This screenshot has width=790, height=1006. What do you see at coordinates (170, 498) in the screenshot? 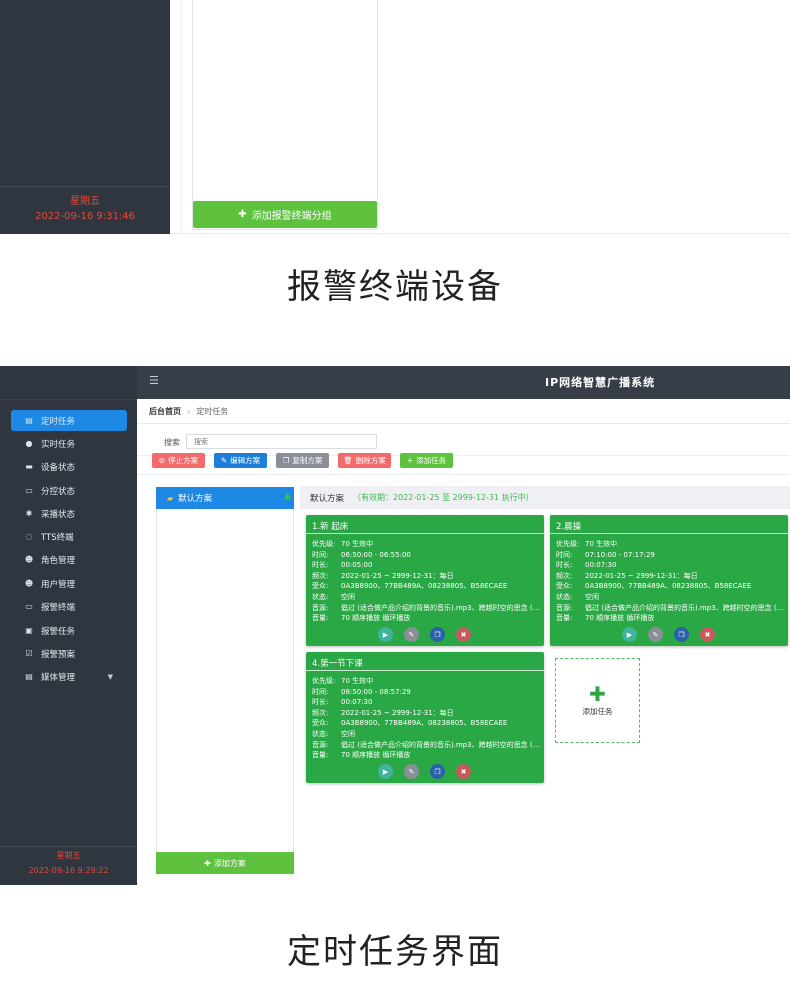
I see `folder-icon: ▰` at bounding box center [170, 498].